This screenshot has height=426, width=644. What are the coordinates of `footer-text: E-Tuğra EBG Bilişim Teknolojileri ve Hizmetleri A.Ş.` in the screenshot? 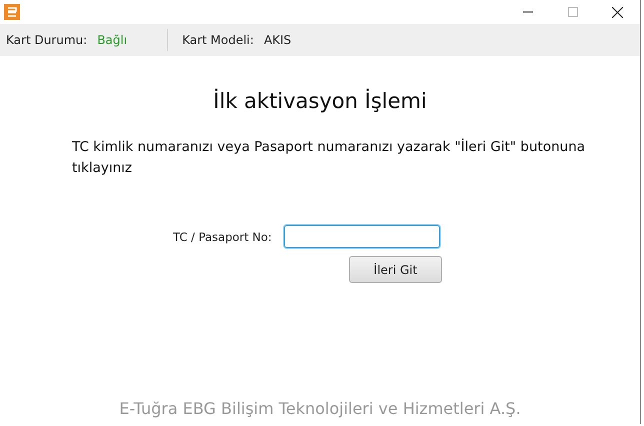 It's located at (320, 408).